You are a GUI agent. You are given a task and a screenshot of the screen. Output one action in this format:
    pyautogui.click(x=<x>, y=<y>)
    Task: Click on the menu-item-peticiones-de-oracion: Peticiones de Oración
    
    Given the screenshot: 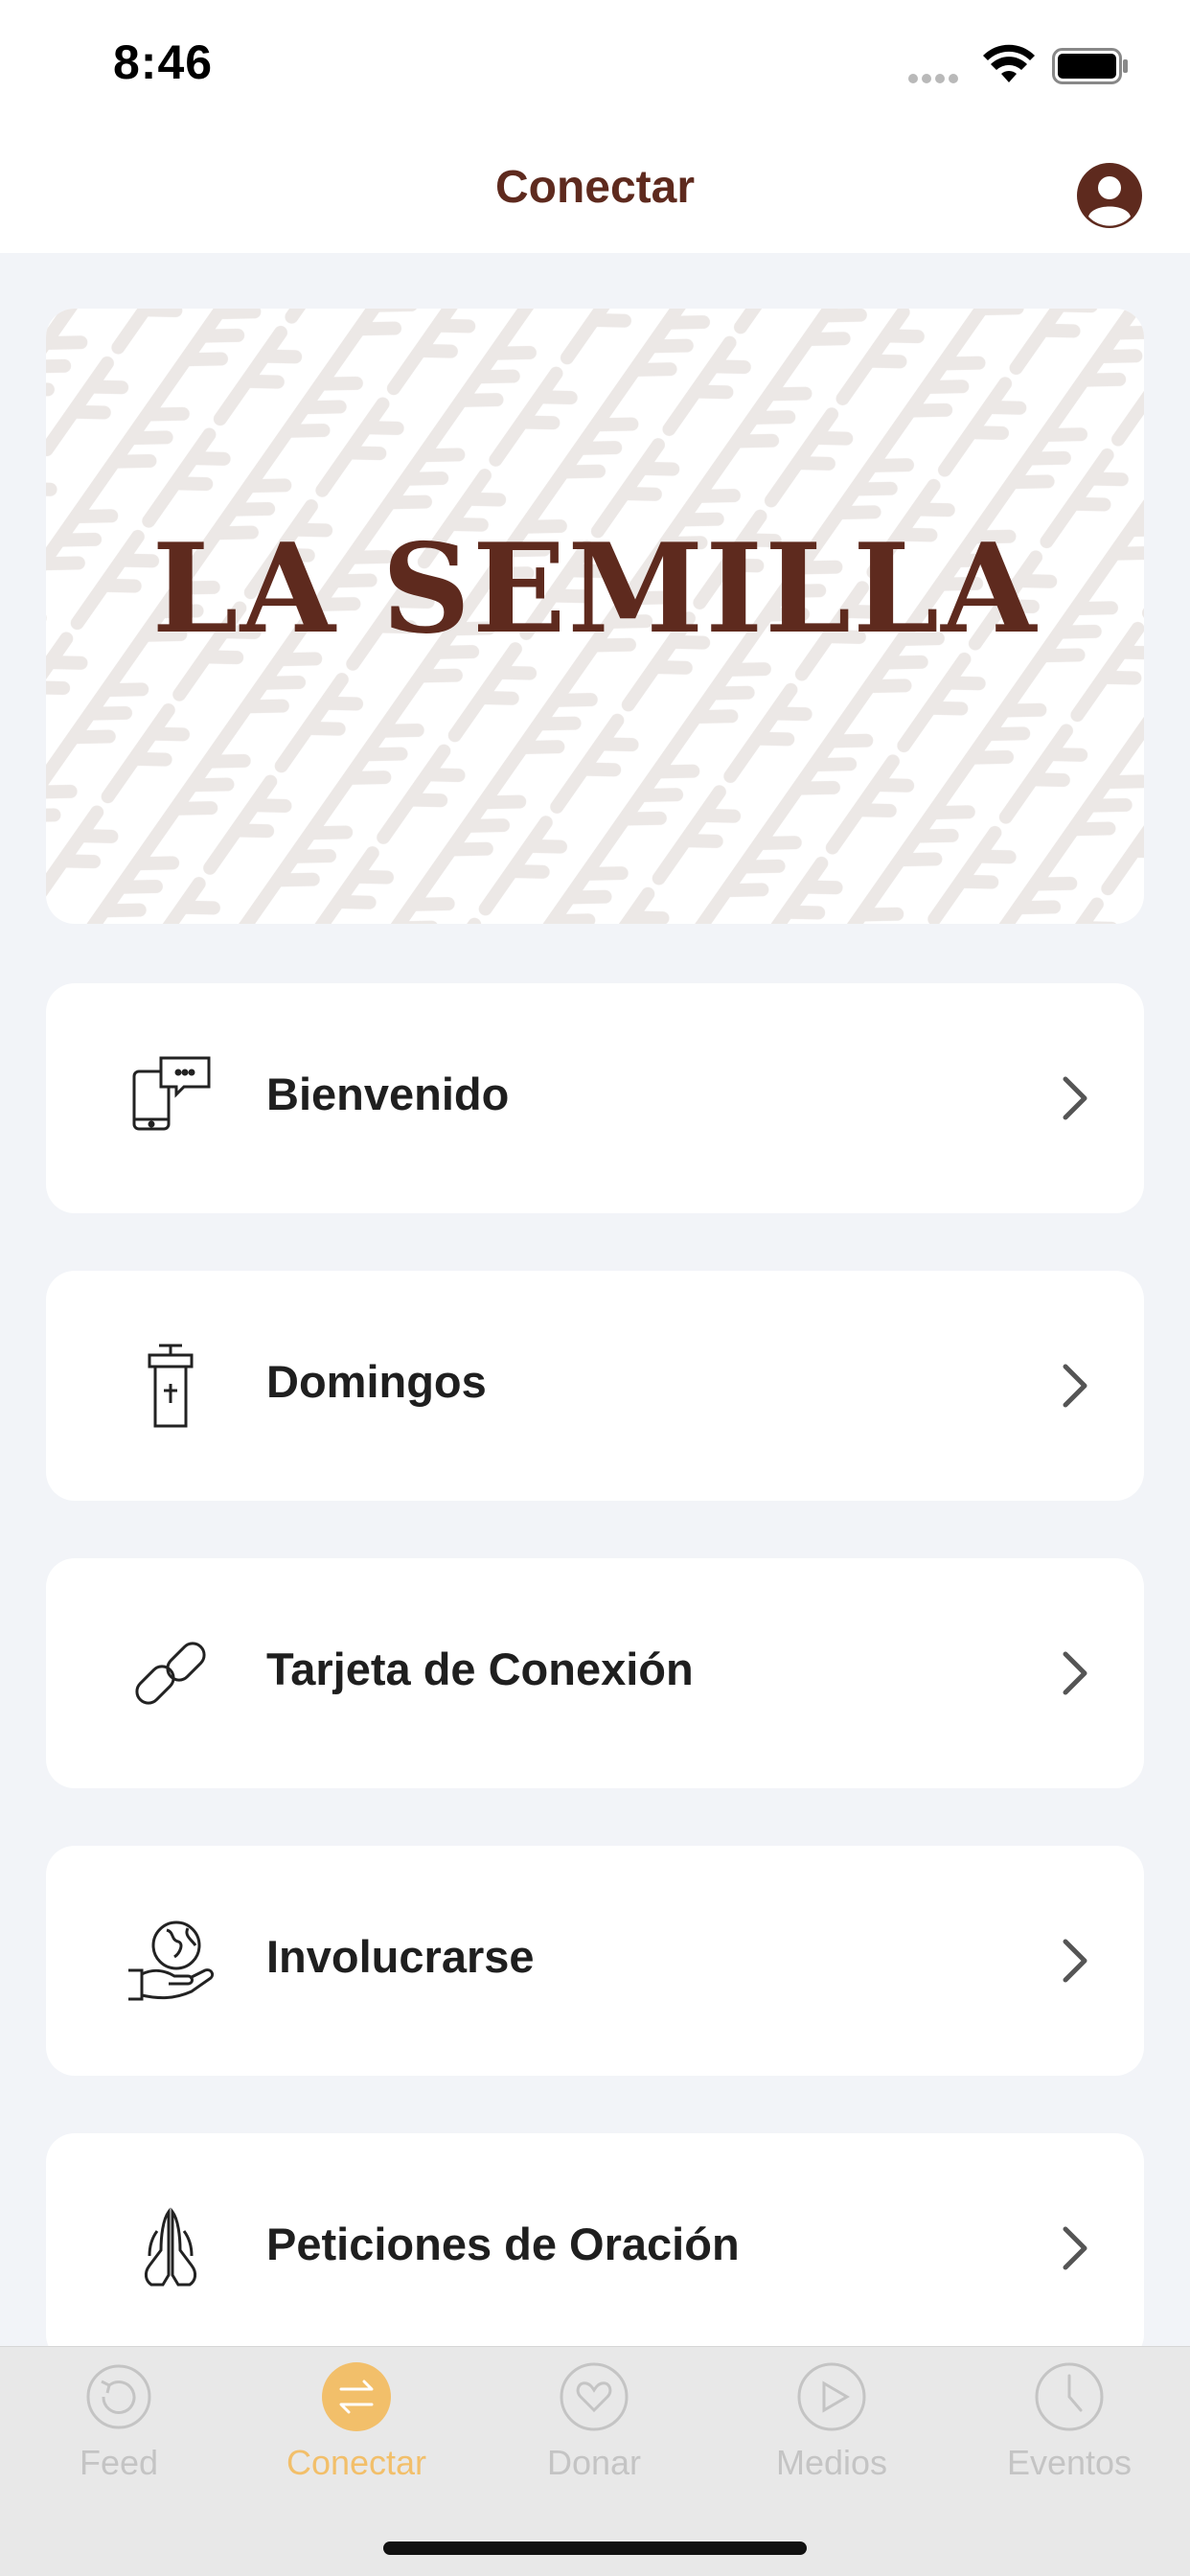 What is the action you would take?
    pyautogui.click(x=595, y=2248)
    